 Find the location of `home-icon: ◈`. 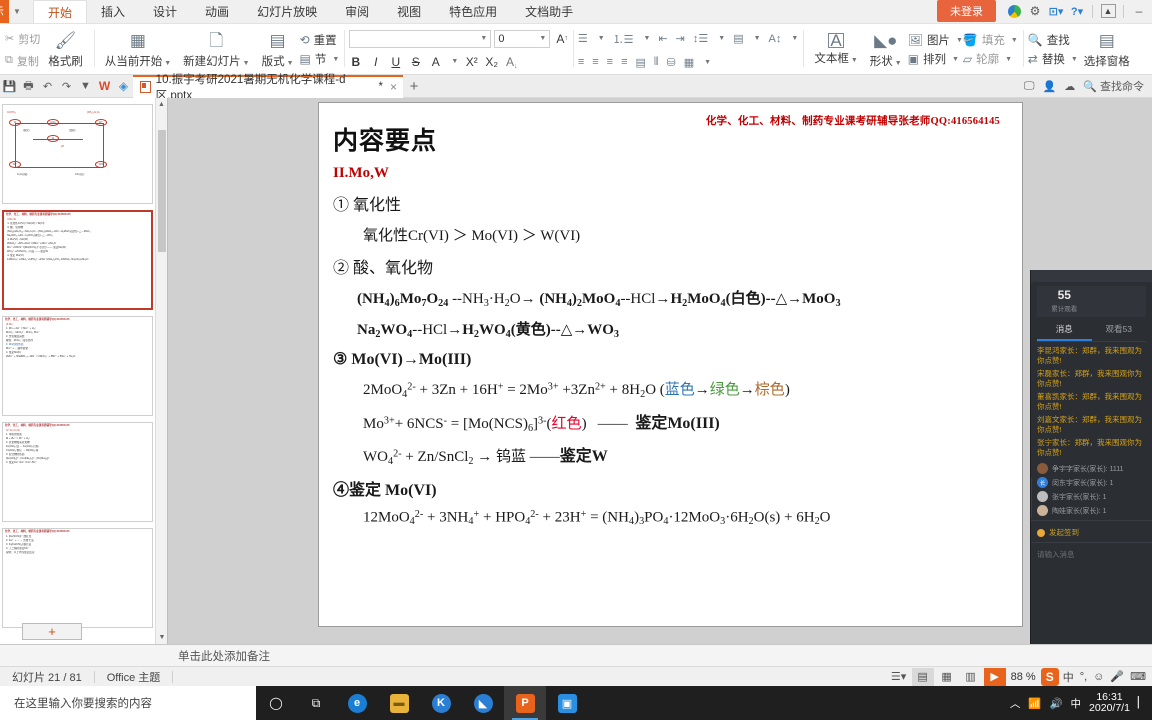

home-icon: ◈ is located at coordinates (123, 86).